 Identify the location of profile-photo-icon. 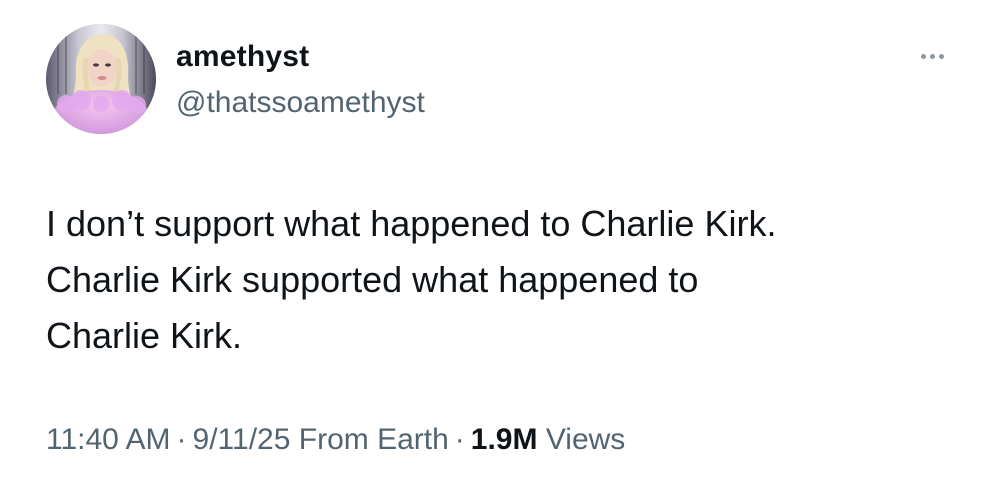
(101, 79).